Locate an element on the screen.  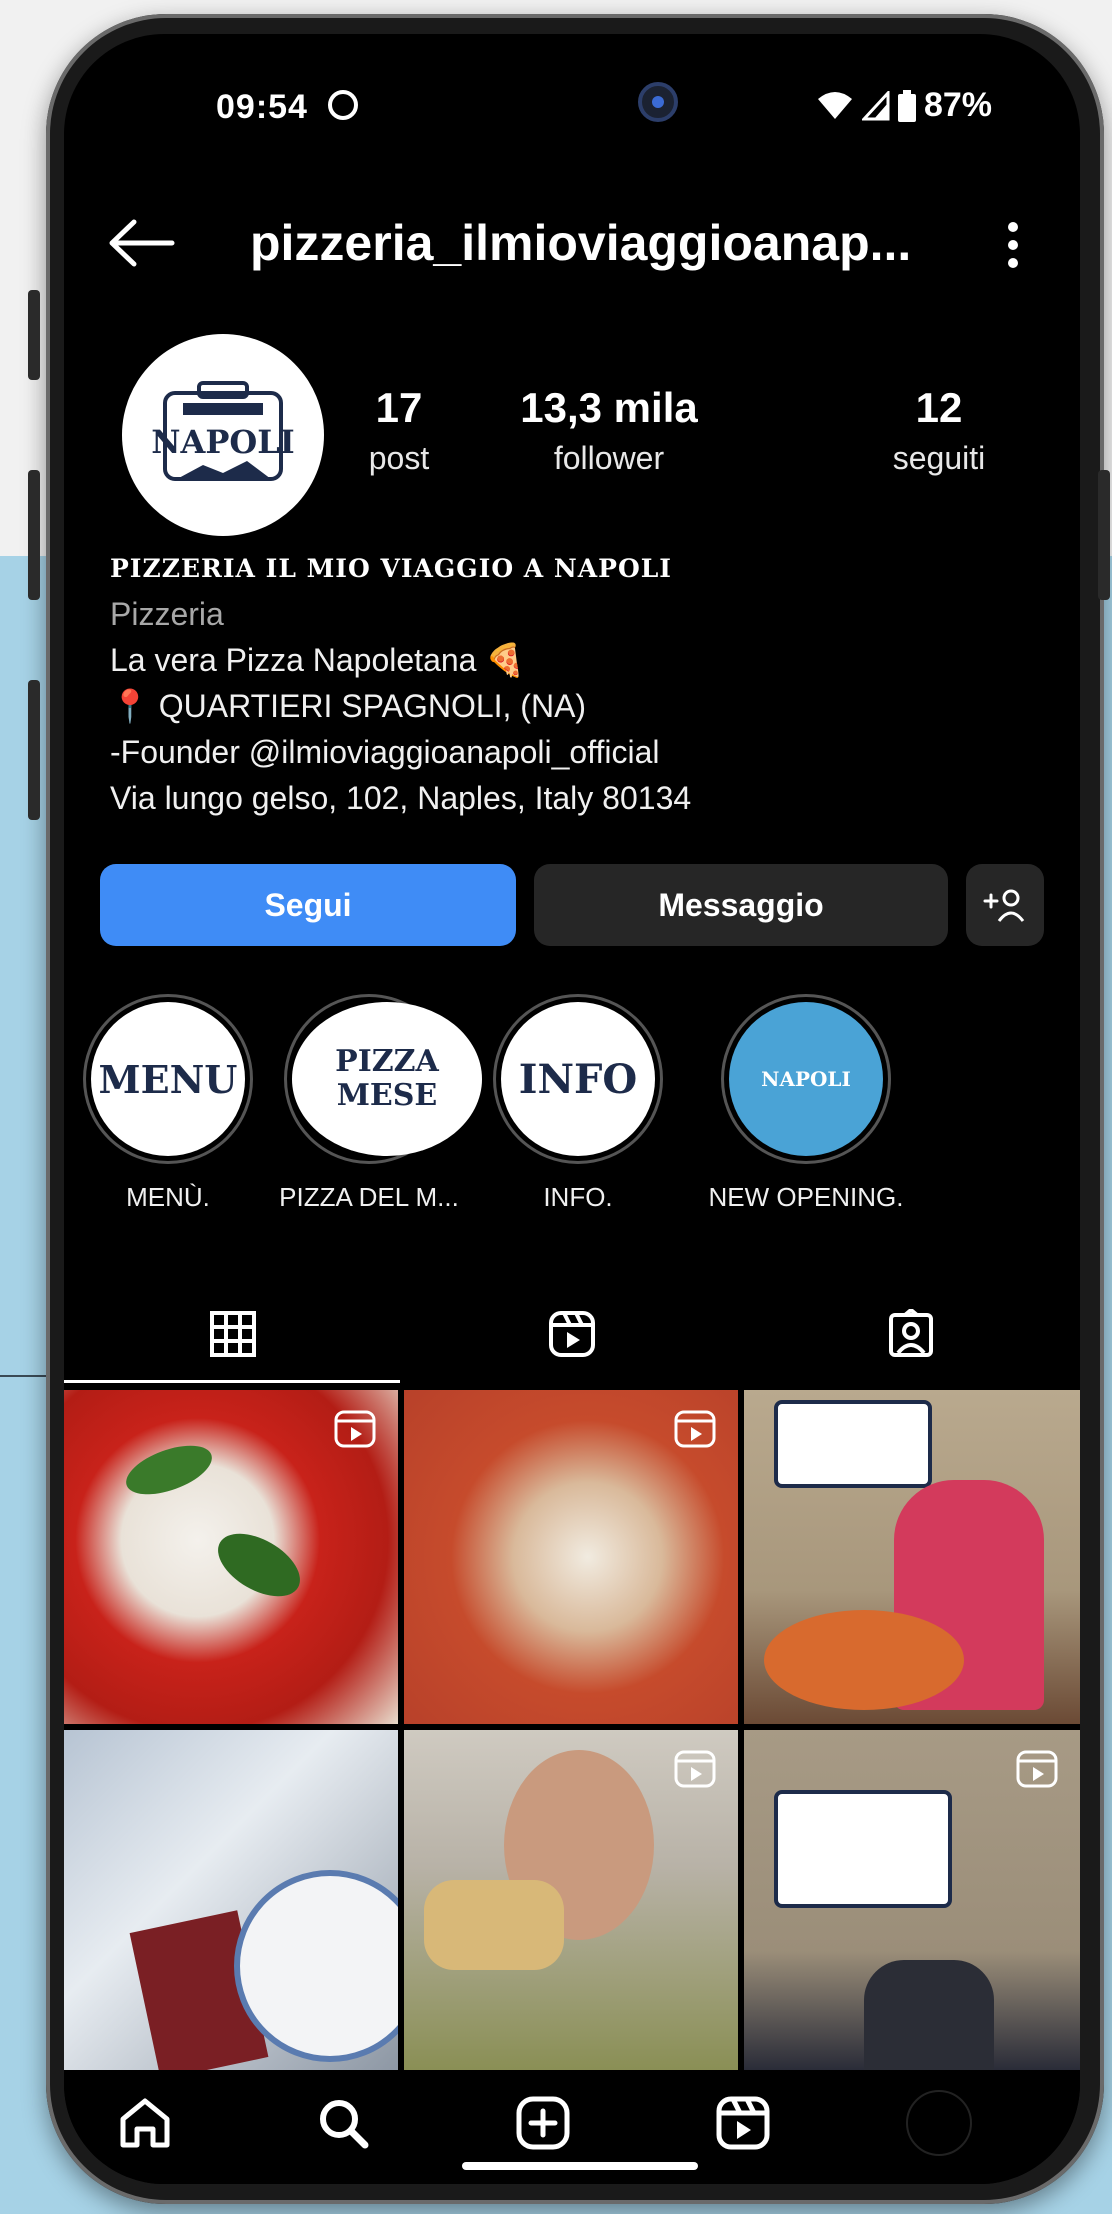
following-count: 12 is located at coordinates (939, 407).